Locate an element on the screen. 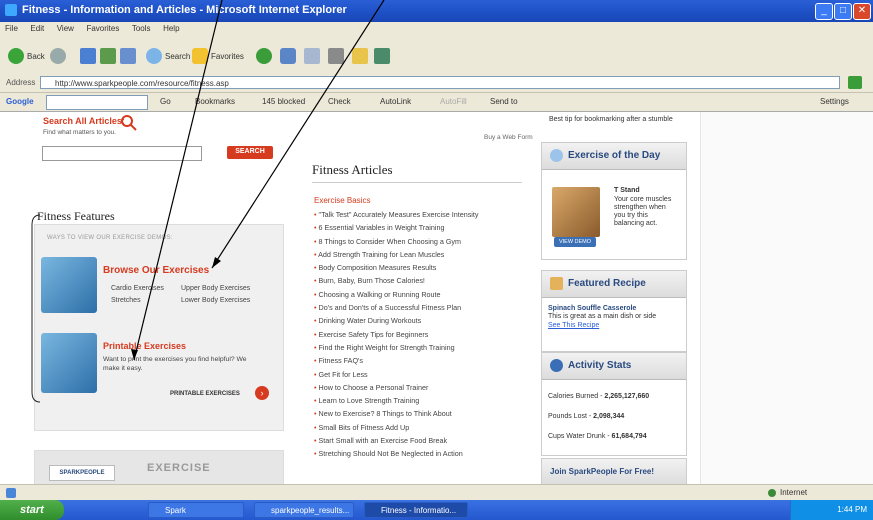 The height and width of the screenshot is (520, 873). google-popup-blocked: 145 blocked is located at coordinates (283, 101).